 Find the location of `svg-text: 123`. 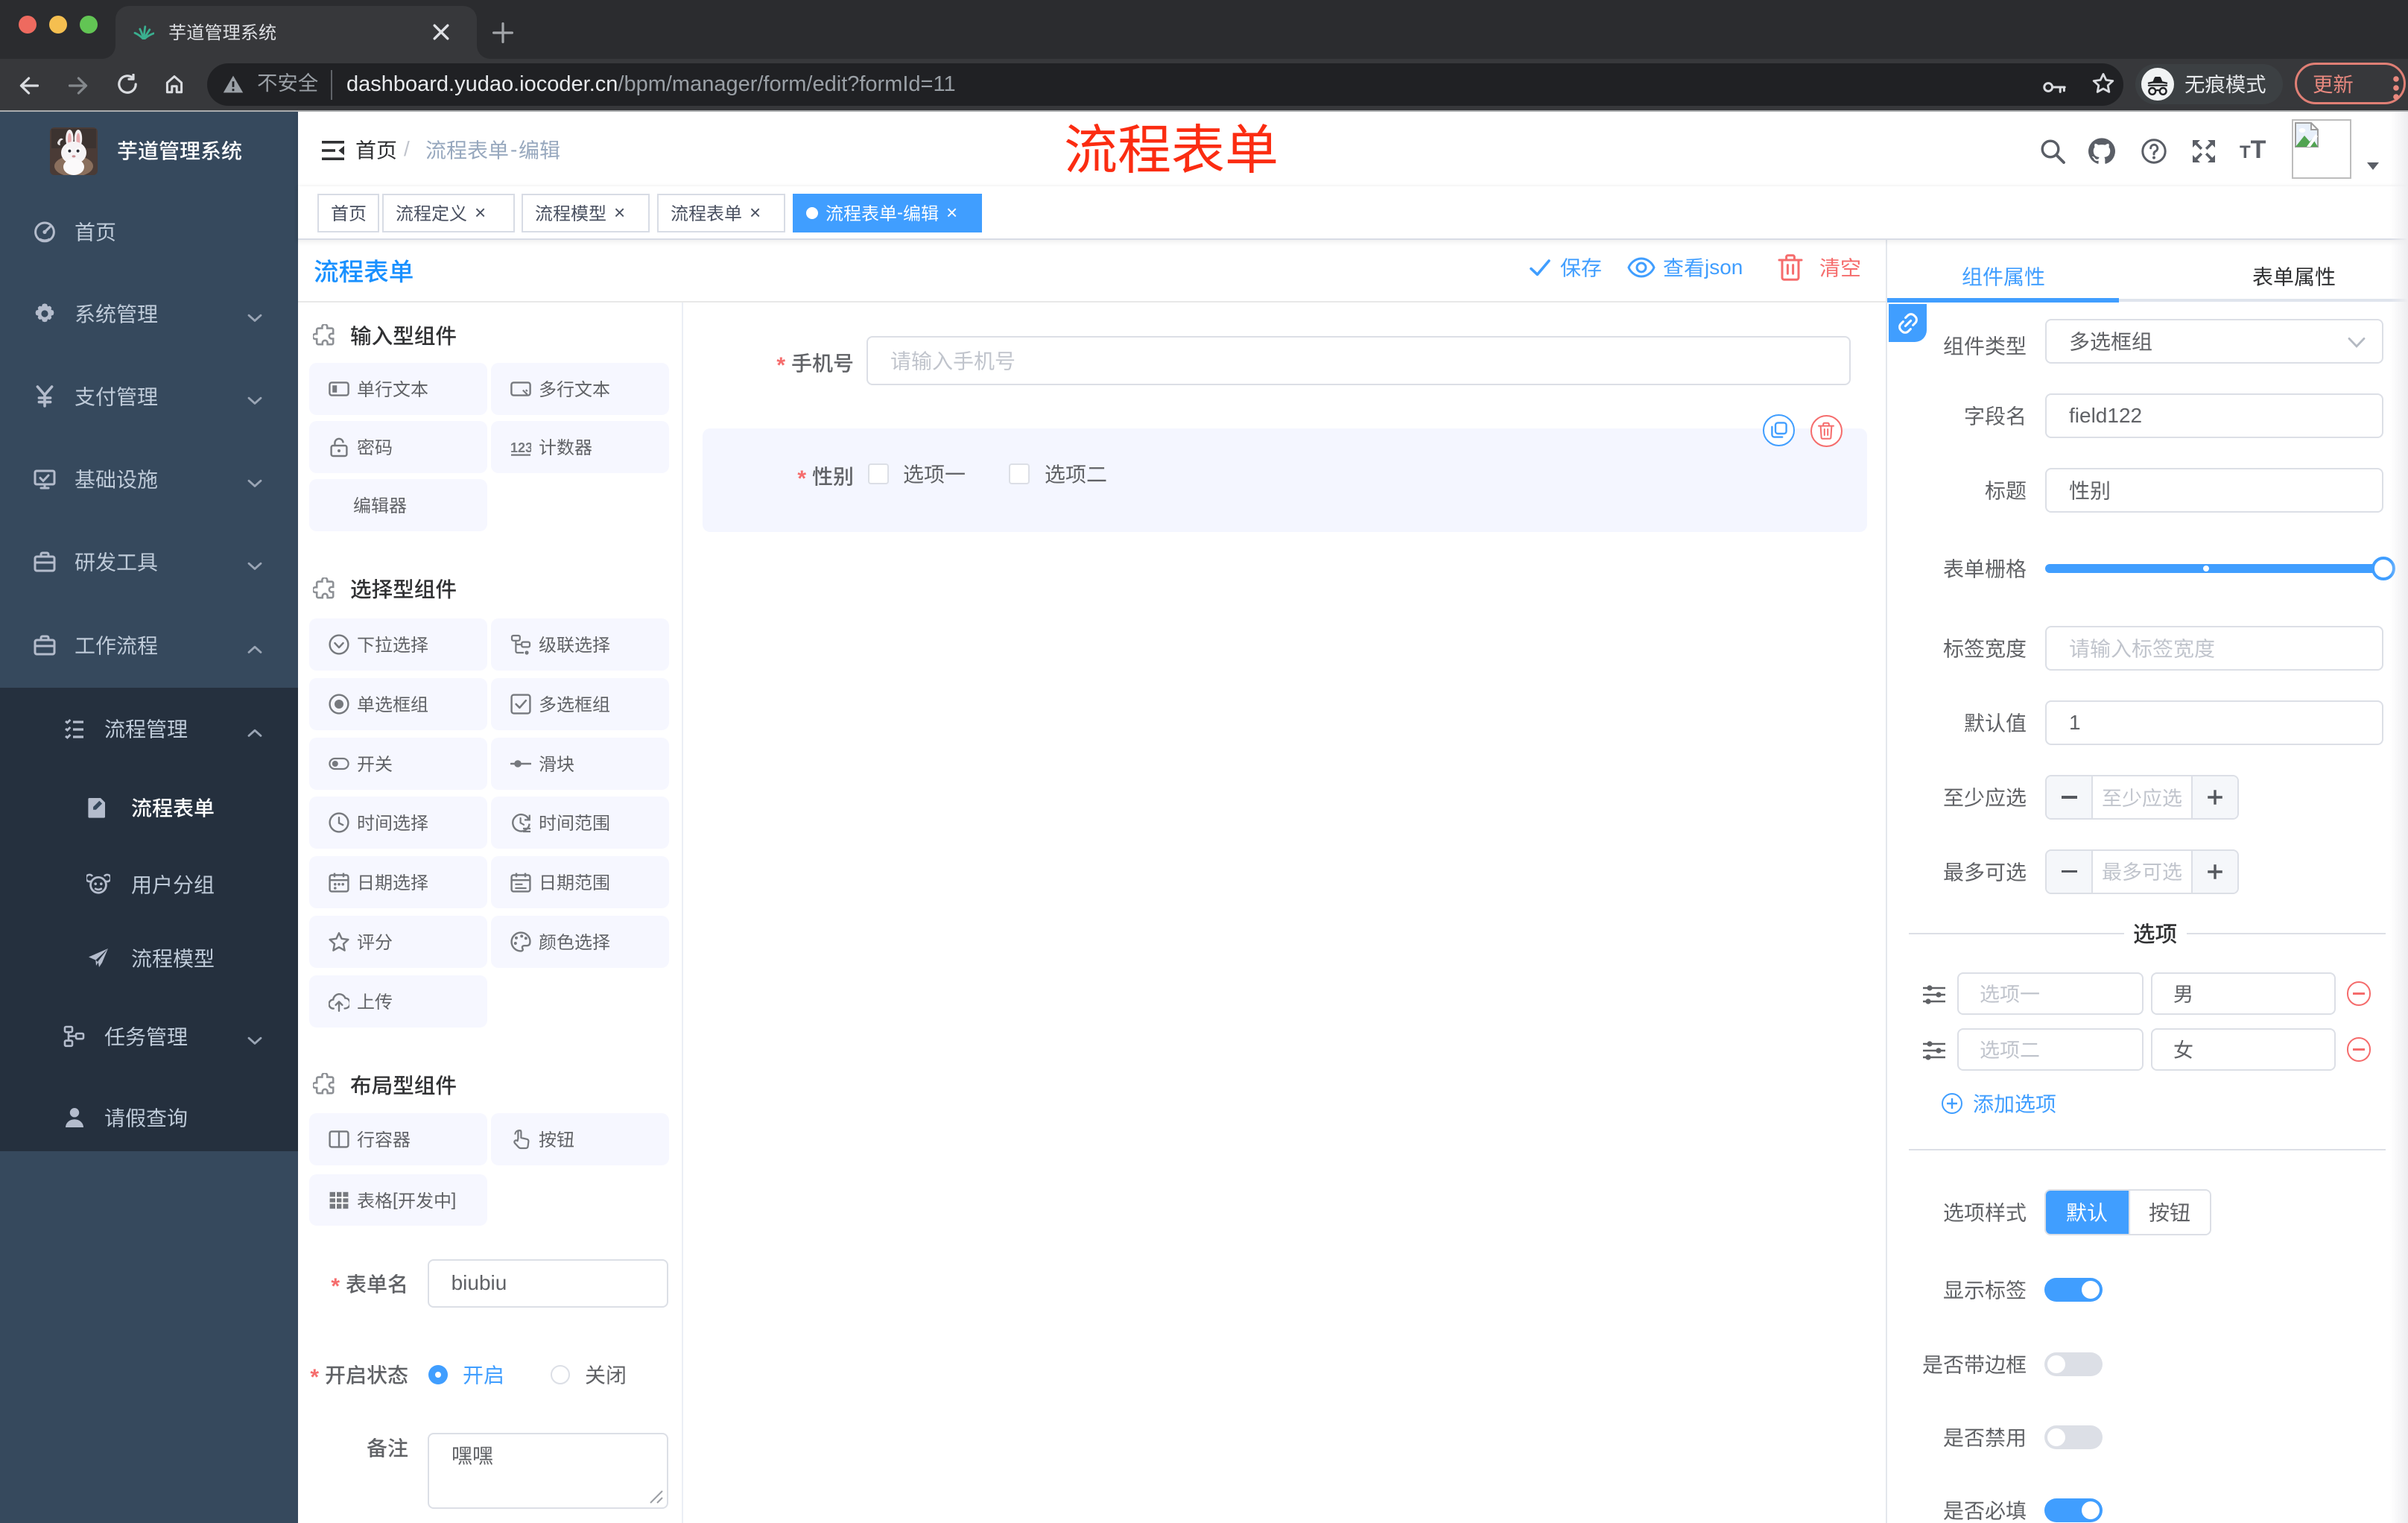

svg-text: 123 is located at coordinates (520, 447).